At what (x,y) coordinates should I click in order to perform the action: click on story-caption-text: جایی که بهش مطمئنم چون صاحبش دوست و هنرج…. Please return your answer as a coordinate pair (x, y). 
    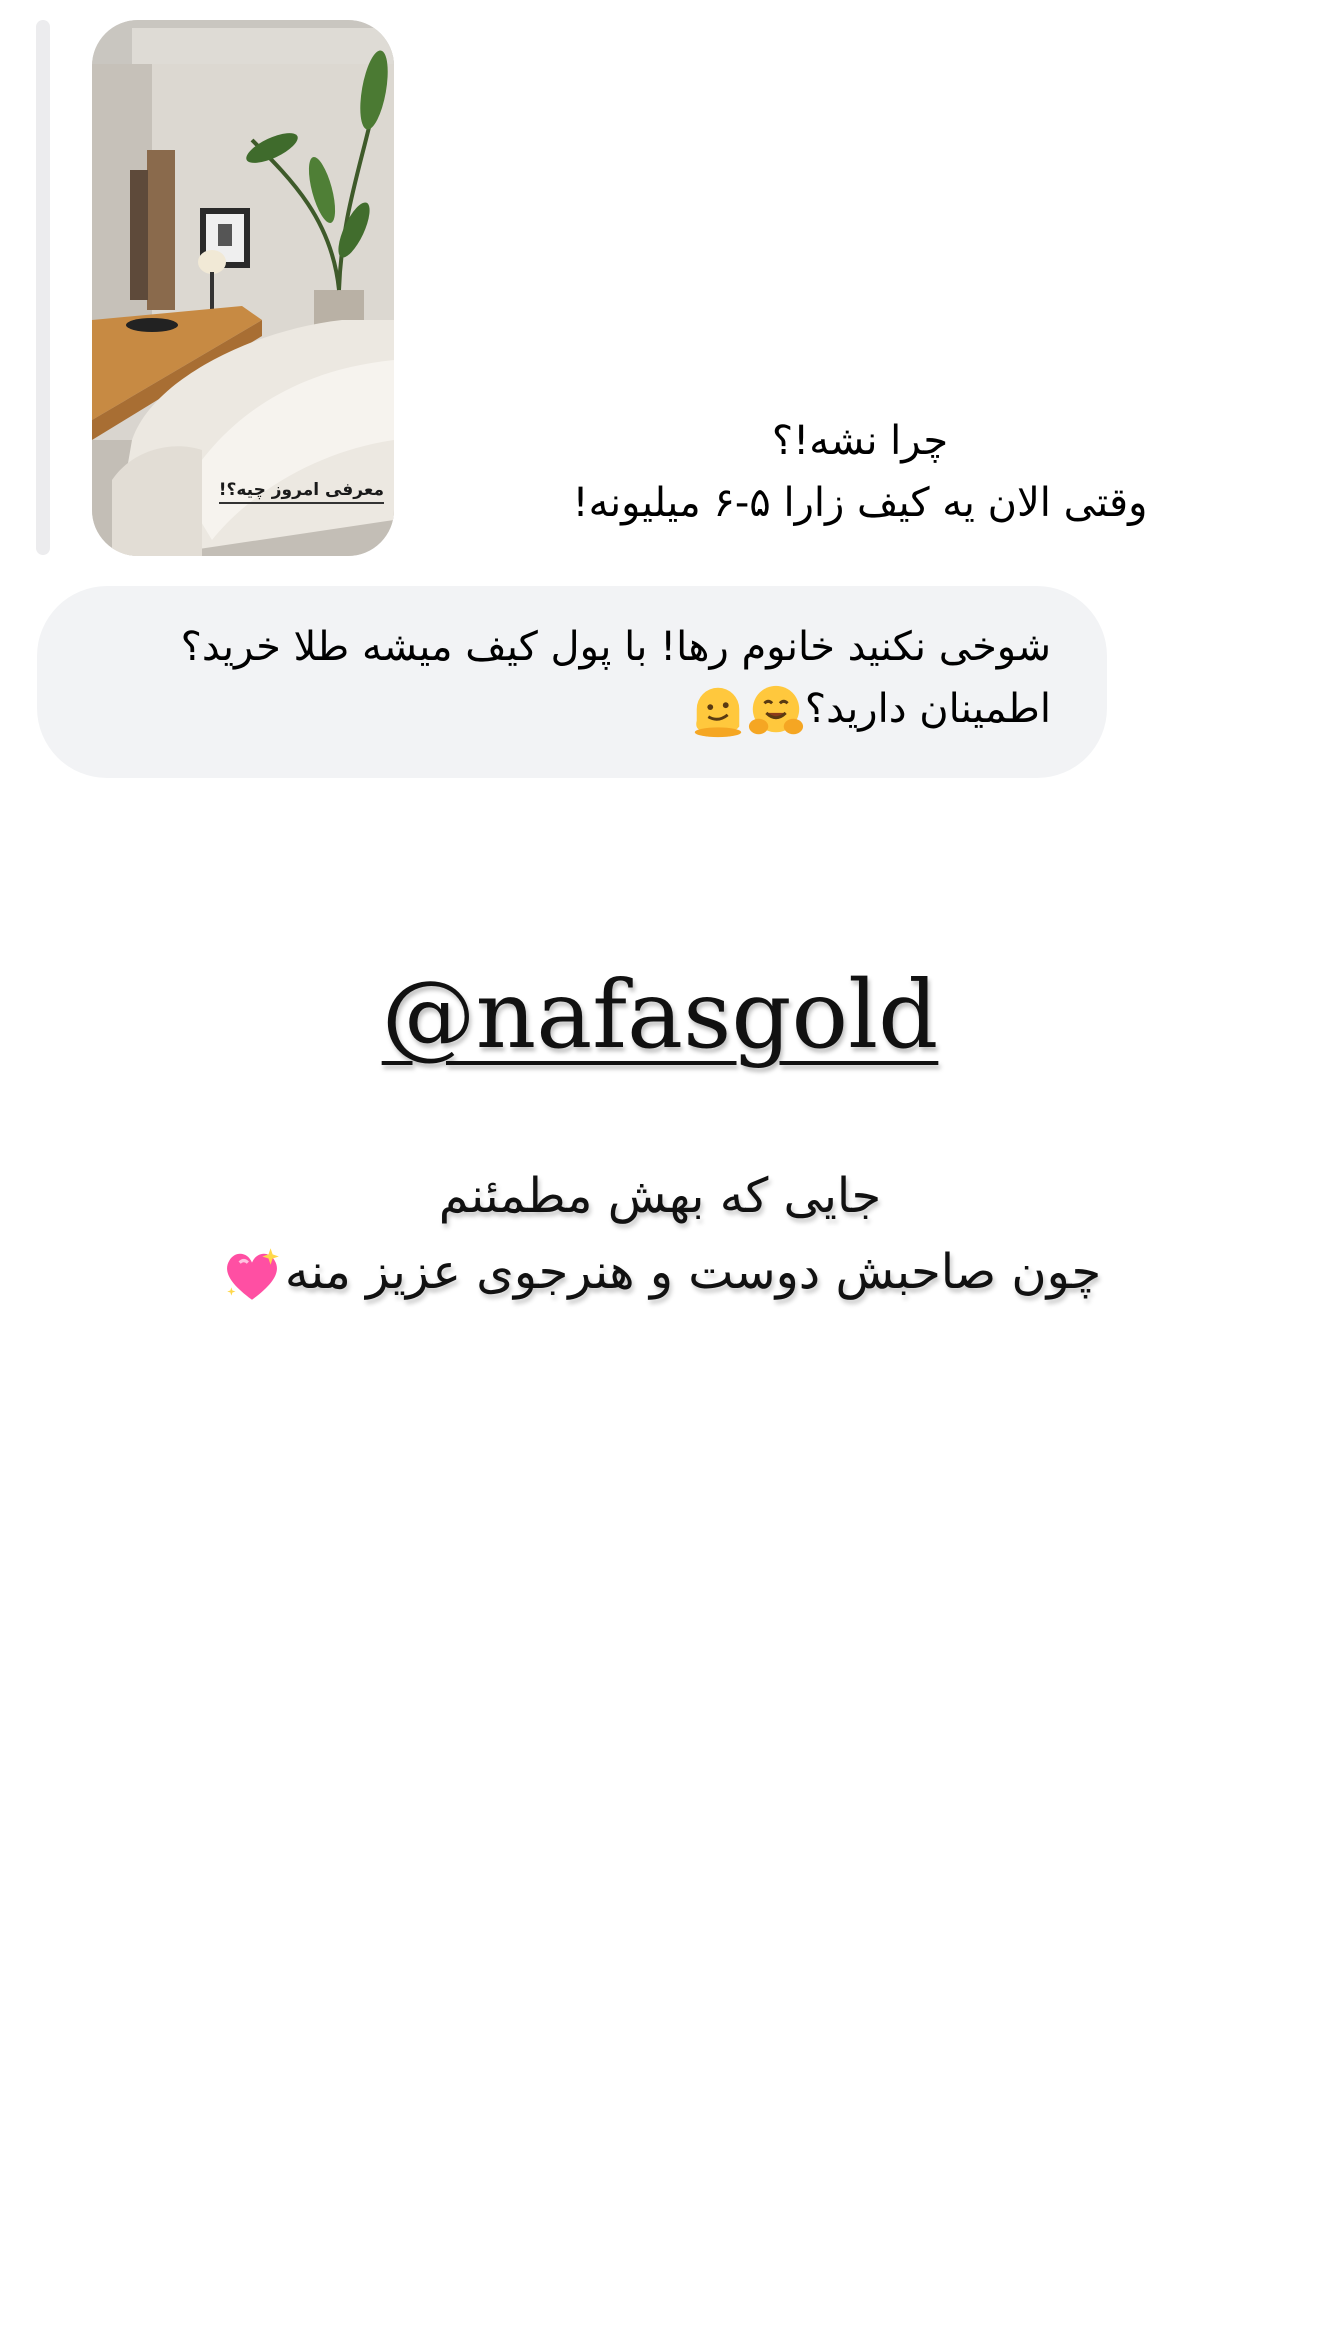
    Looking at the image, I should click on (660, 1234).